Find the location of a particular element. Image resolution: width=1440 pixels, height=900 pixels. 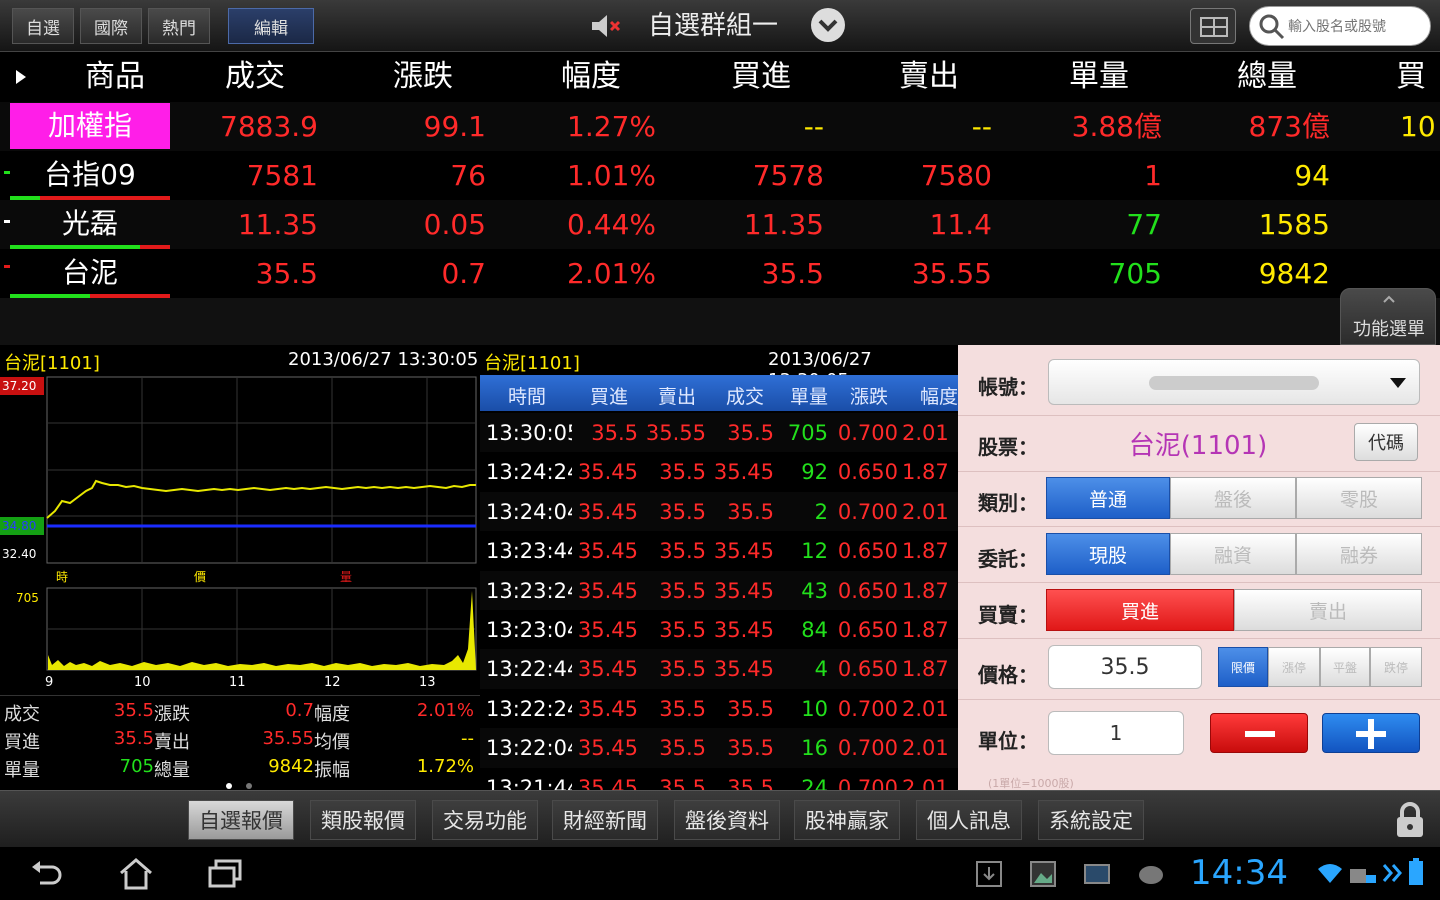

quote-pct: 1.01% is located at coordinates (611, 175).